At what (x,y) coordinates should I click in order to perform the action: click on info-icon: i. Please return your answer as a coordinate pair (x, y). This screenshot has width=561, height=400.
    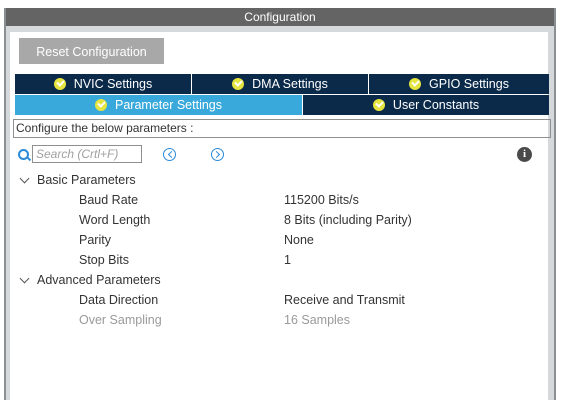
    Looking at the image, I should click on (524, 154).